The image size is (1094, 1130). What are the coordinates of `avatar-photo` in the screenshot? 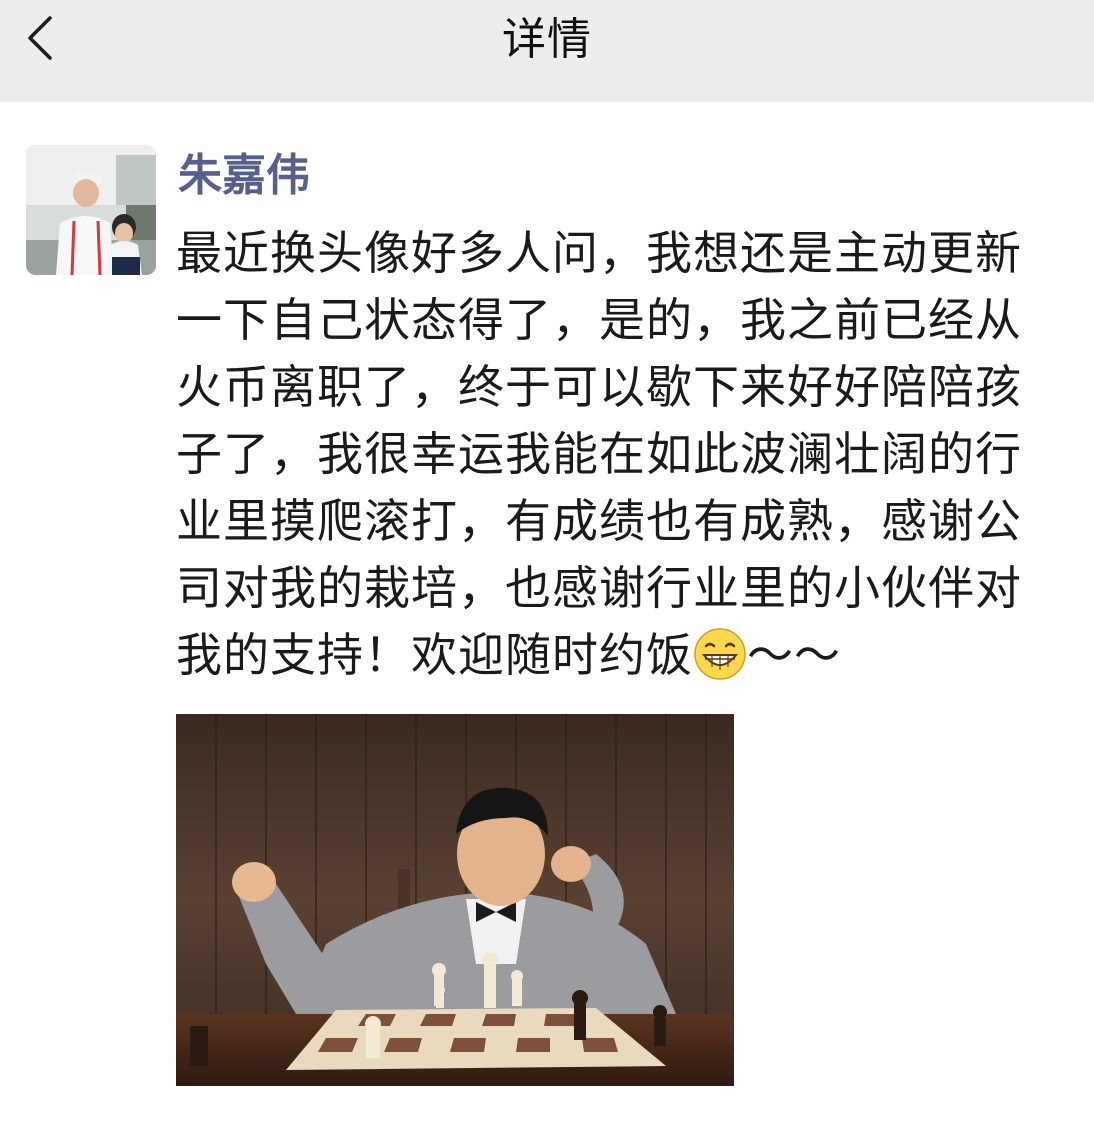 It's located at (91, 210).